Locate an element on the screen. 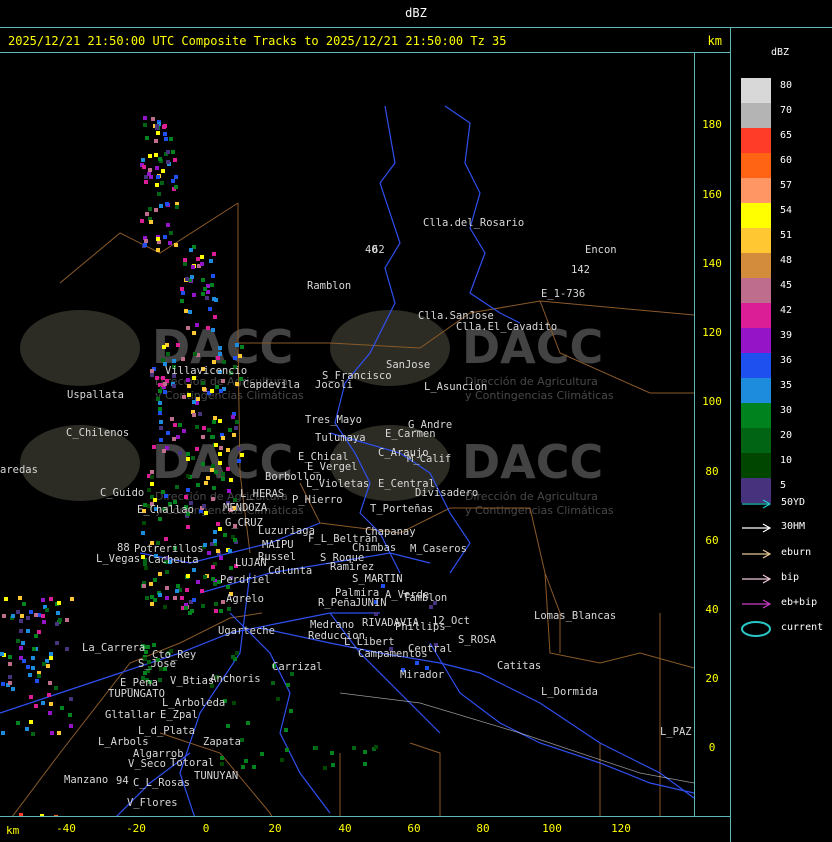 The width and height of the screenshot is (832, 842). place-label: E_1-736 is located at coordinates (563, 294).